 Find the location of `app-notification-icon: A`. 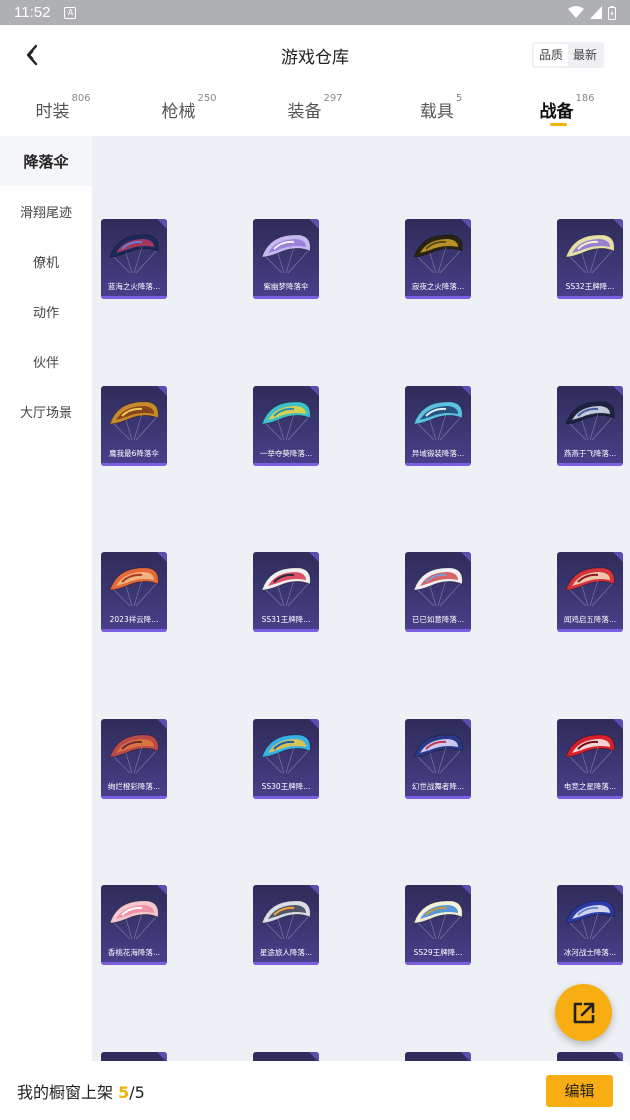

app-notification-icon: A is located at coordinates (70, 12).